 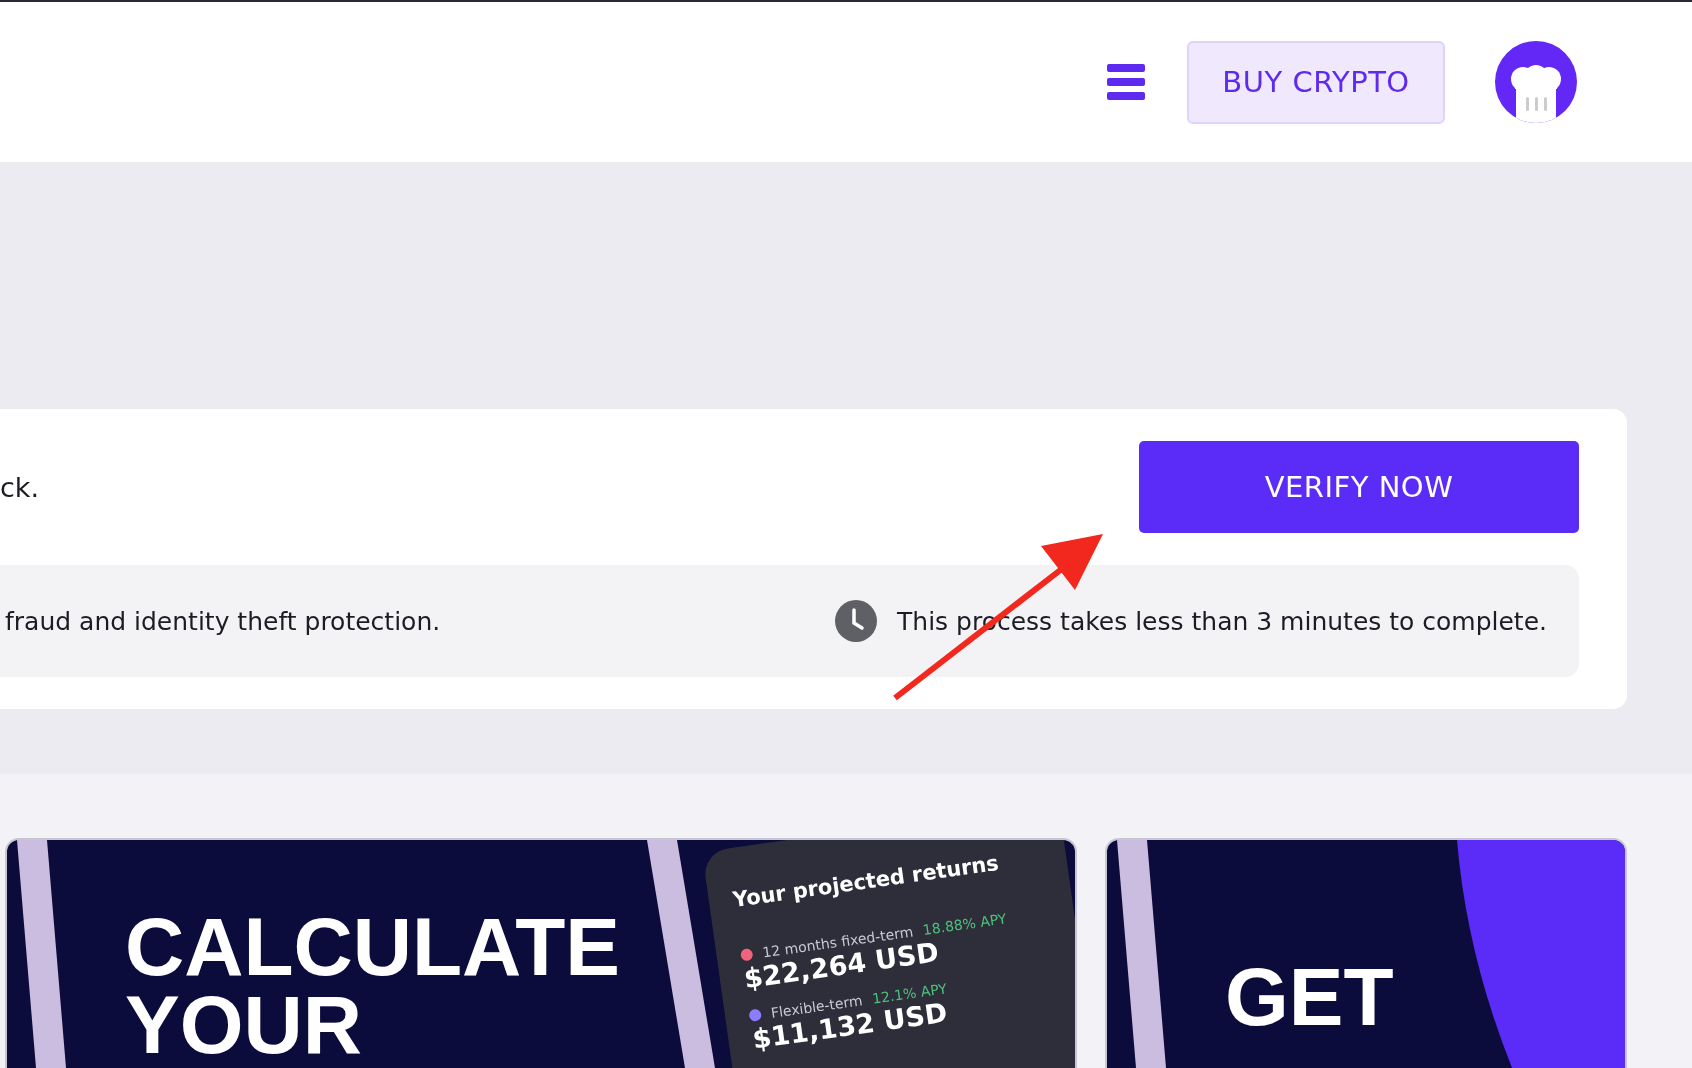 What do you see at coordinates (1126, 82) in the screenshot?
I see `menu-icon` at bounding box center [1126, 82].